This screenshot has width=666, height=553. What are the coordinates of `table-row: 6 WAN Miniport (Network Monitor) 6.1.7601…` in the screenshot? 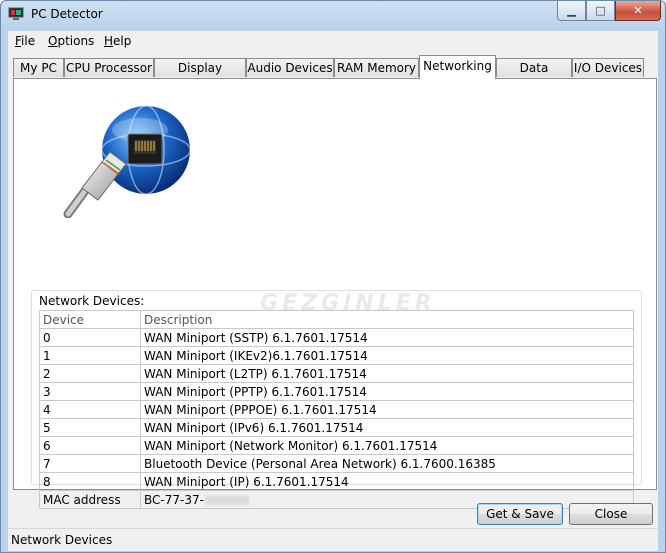 It's located at (336, 445).